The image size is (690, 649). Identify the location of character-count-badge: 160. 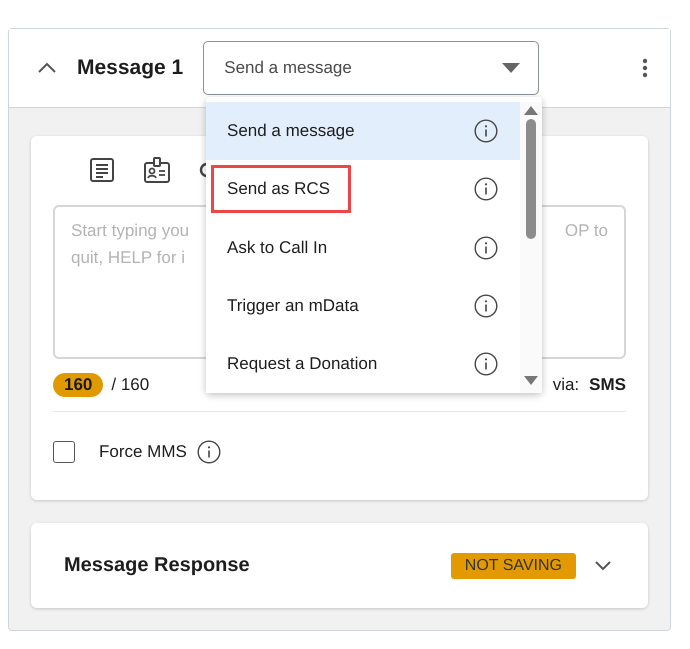
(78, 385).